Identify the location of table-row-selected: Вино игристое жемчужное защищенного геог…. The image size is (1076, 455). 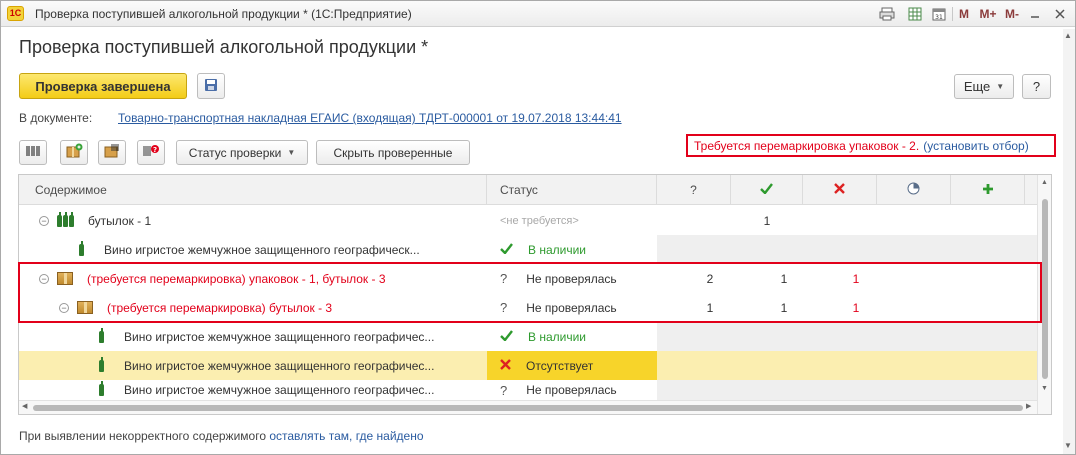
(528, 365).